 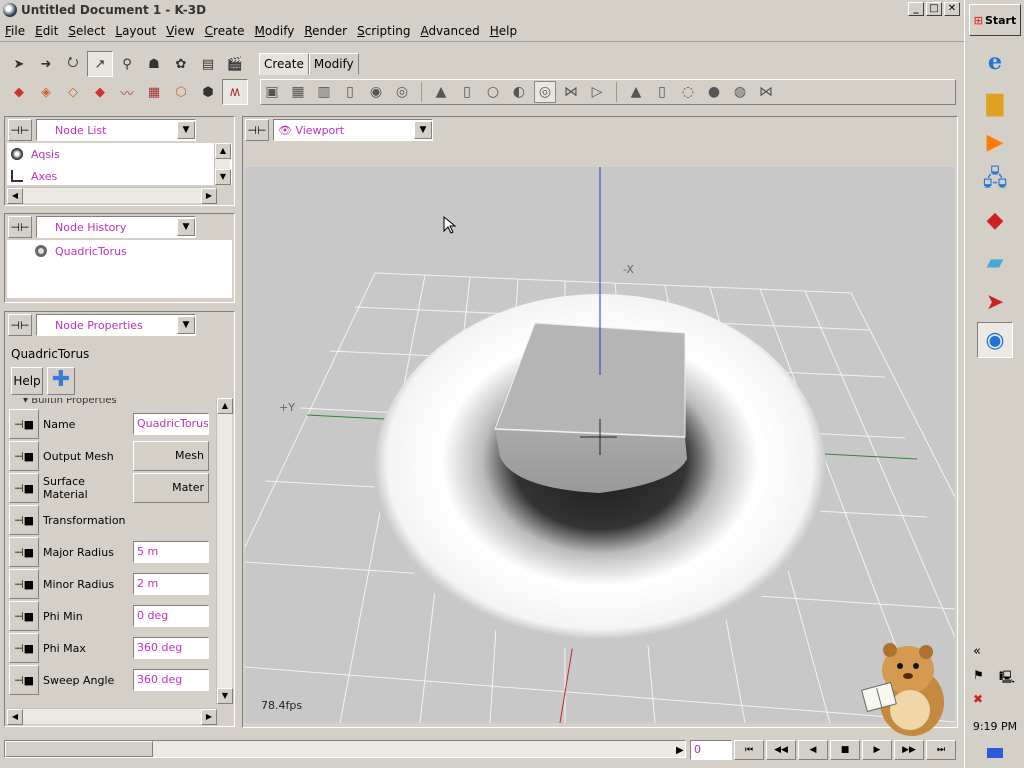 I want to click on timeline-thumb, so click(x=79, y=749).